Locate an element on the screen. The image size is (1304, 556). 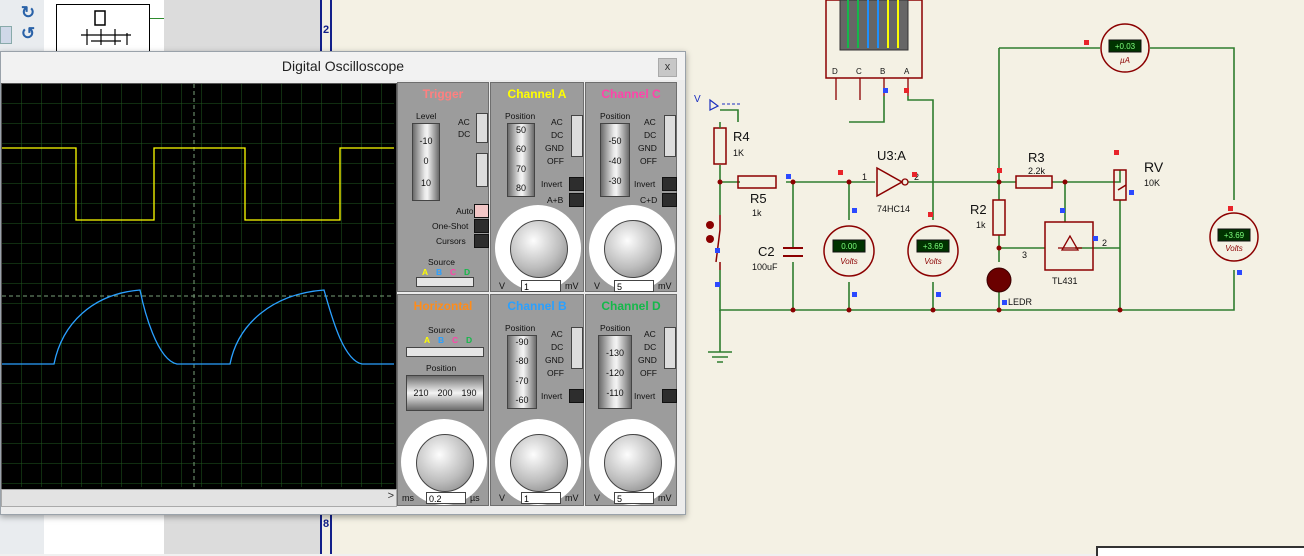
r3-name: R3 is located at coordinates (1036, 157).